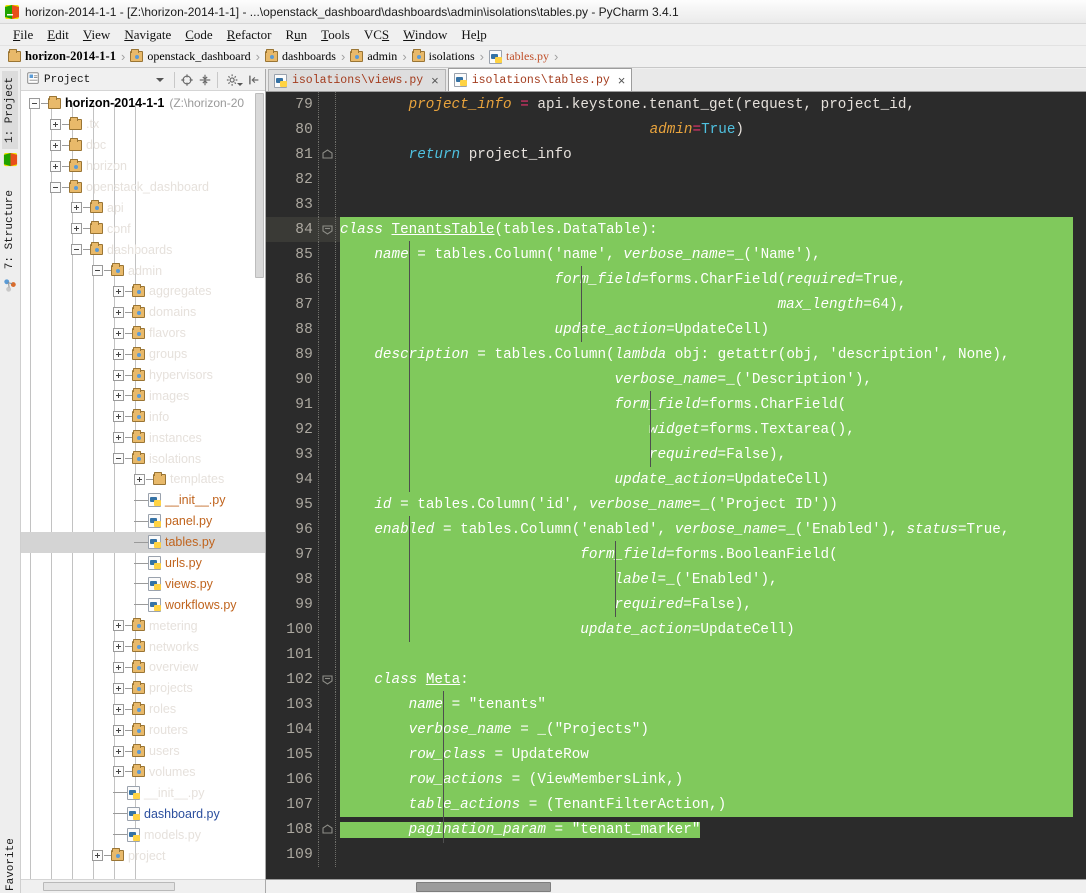 The height and width of the screenshot is (893, 1086). I want to click on code-text: form_field = forms. BooleanField(, so click(713, 554).